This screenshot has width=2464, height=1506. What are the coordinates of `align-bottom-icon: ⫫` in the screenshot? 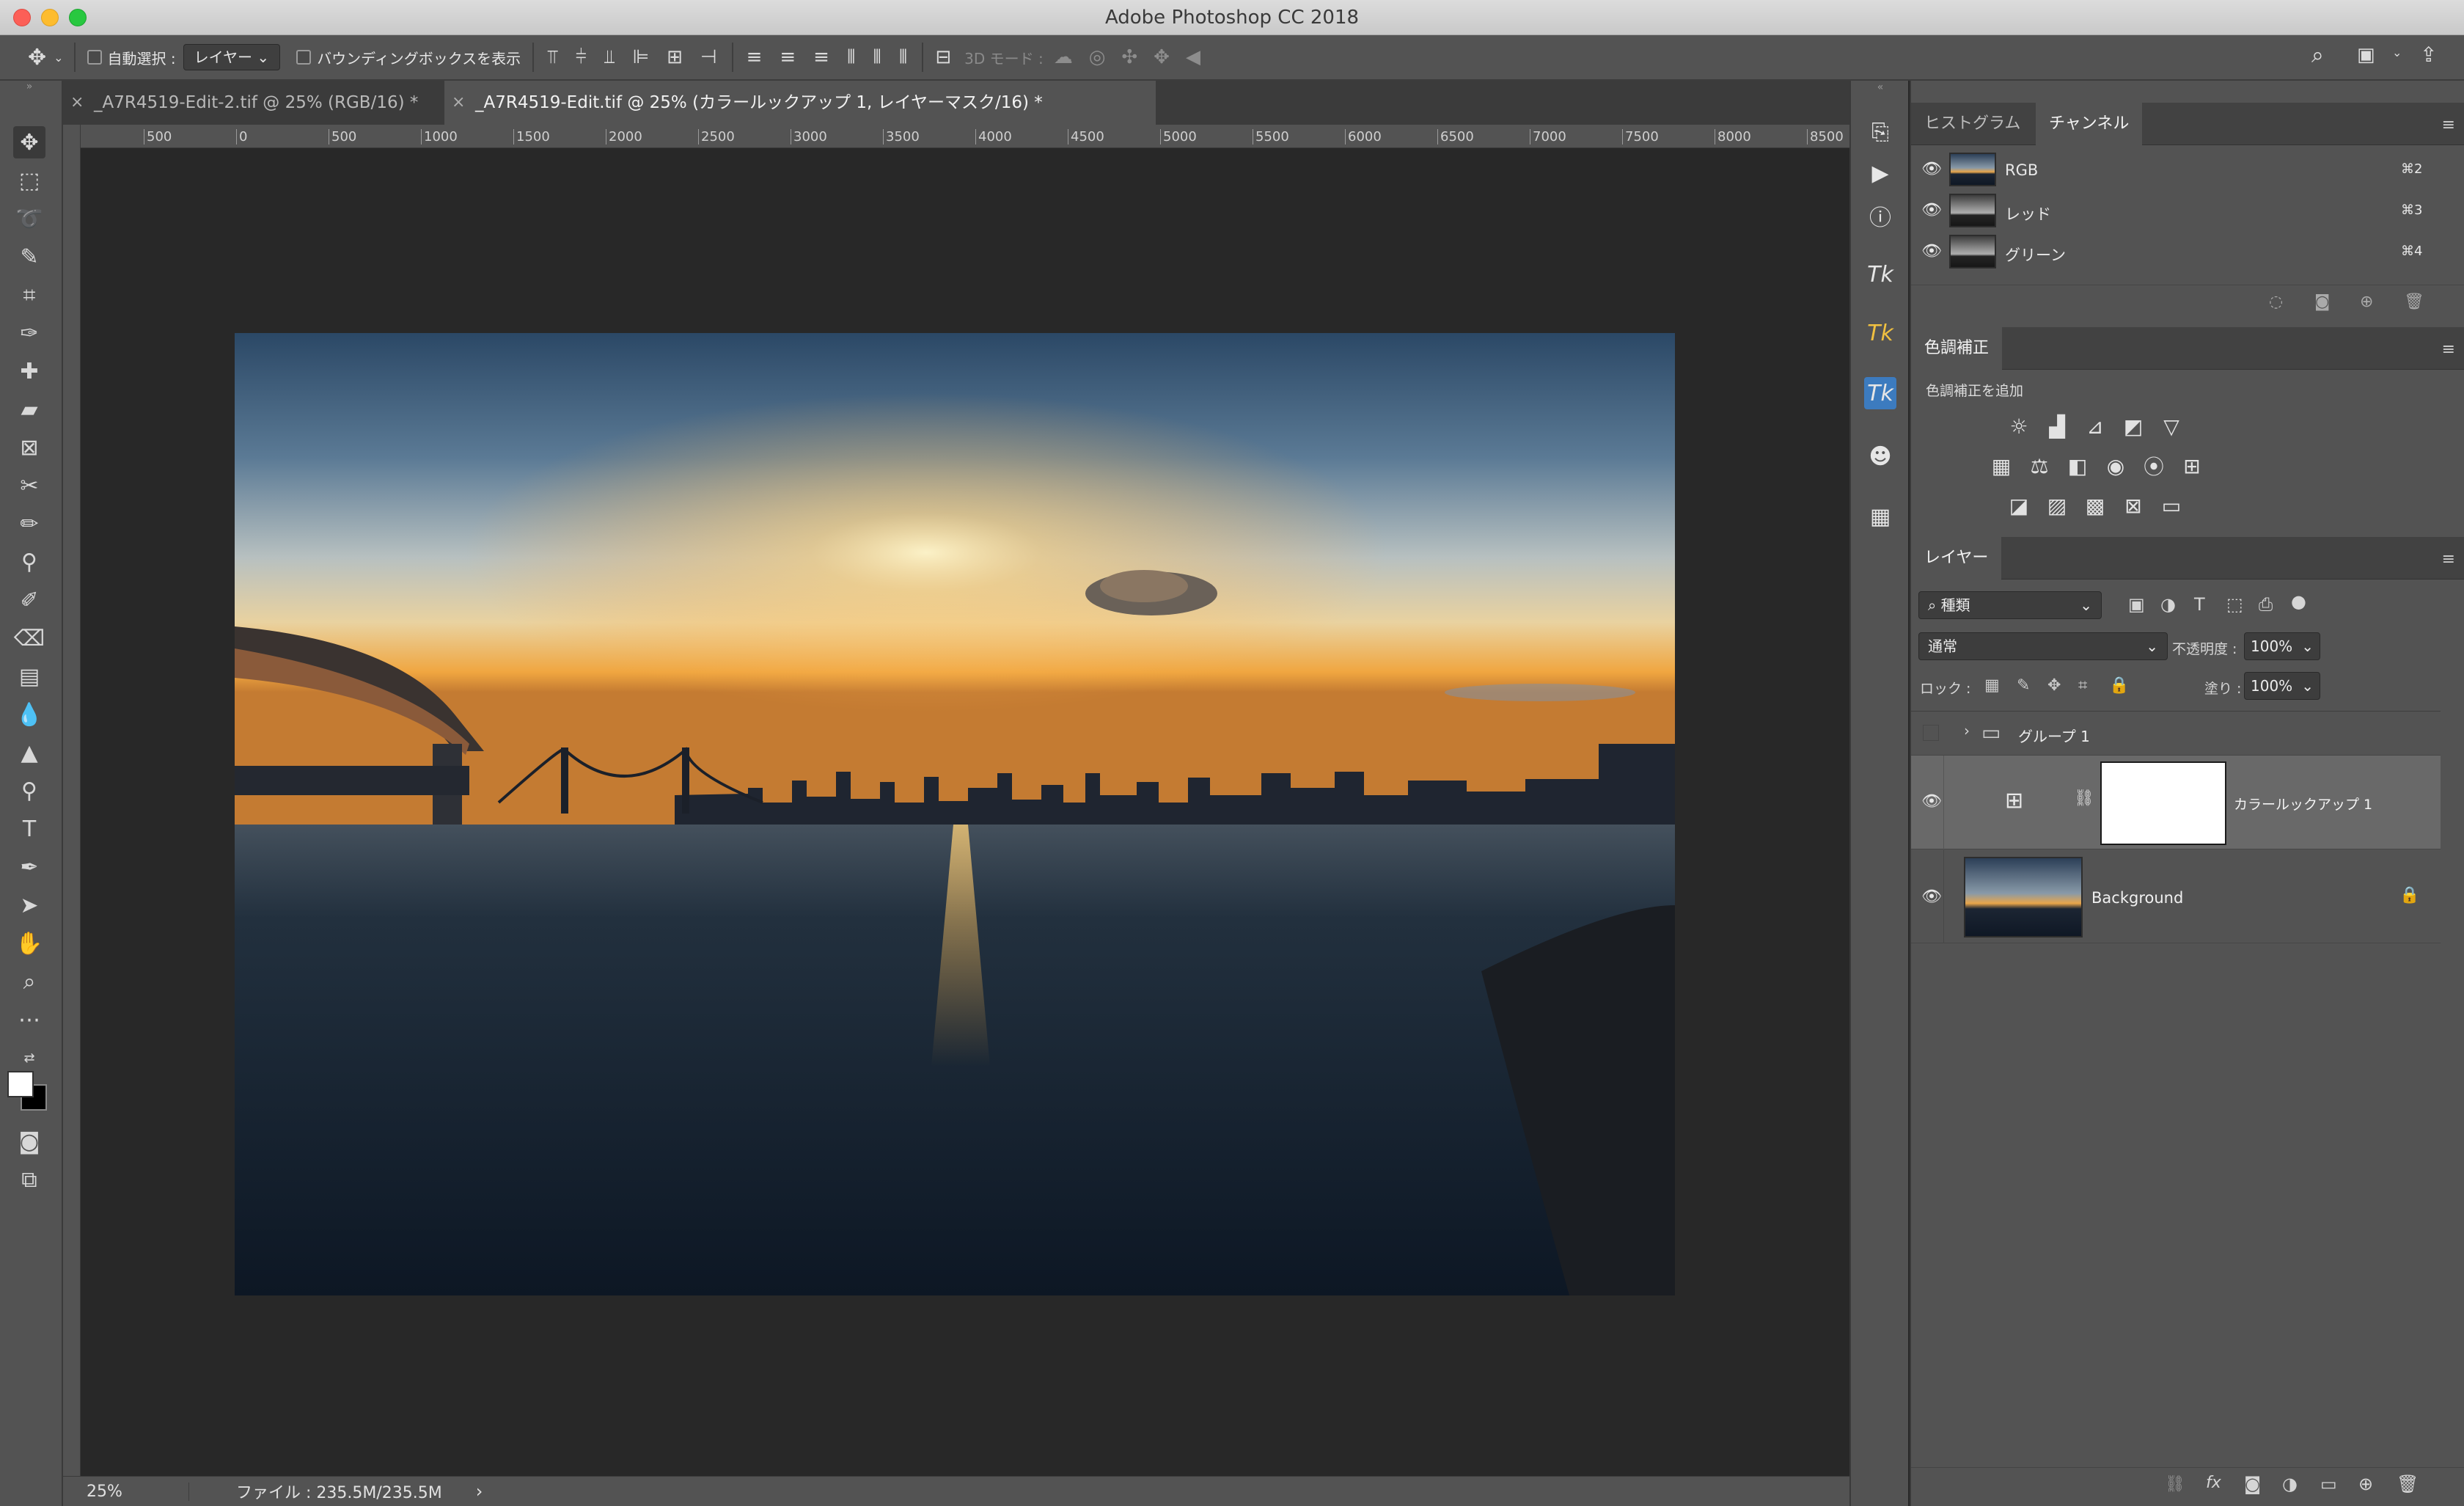 It's located at (609, 57).